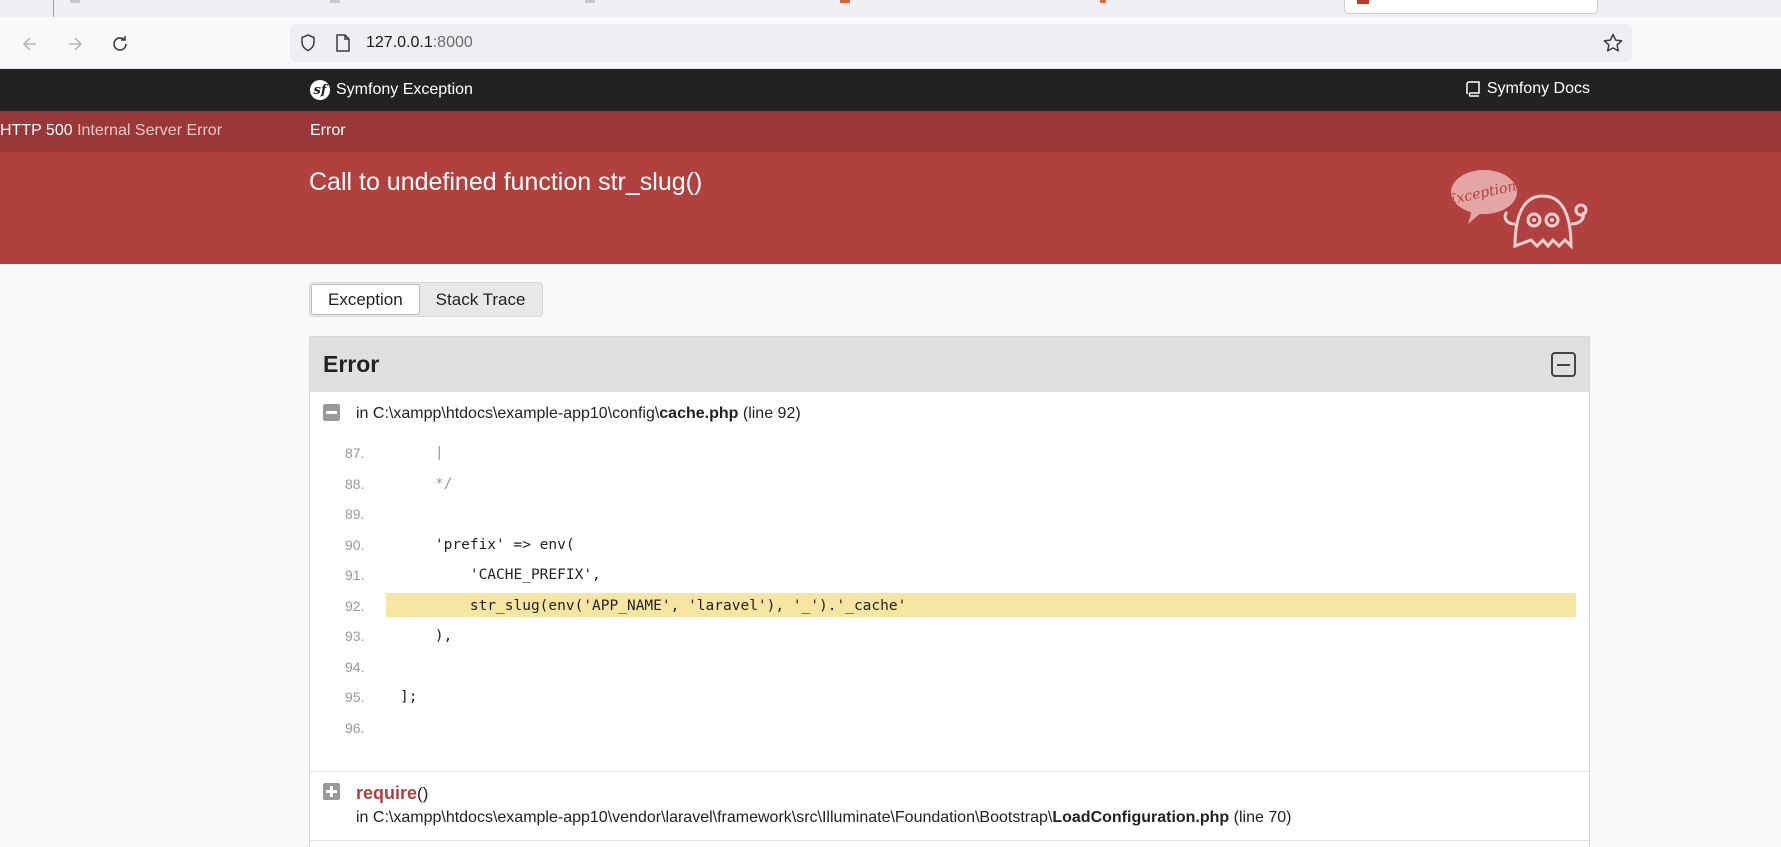 The image size is (1781, 847). Describe the element at coordinates (355, 453) in the screenshot. I see `line-number: 87.` at that location.